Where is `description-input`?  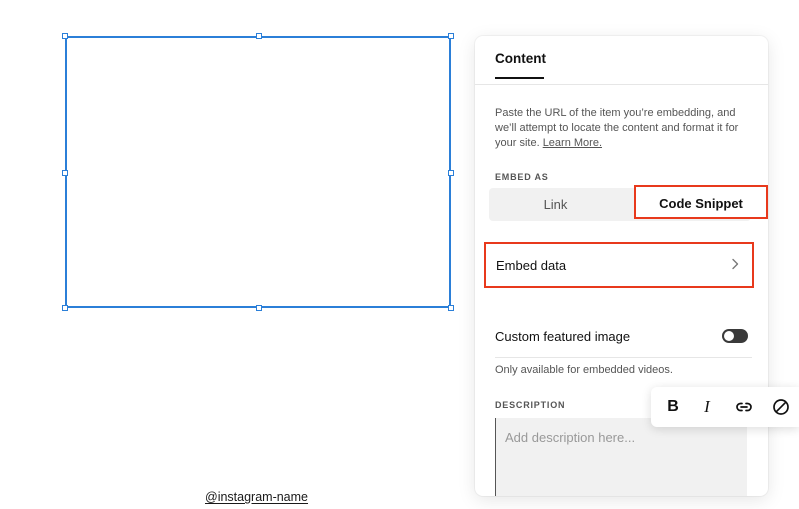 description-input is located at coordinates (621, 457).